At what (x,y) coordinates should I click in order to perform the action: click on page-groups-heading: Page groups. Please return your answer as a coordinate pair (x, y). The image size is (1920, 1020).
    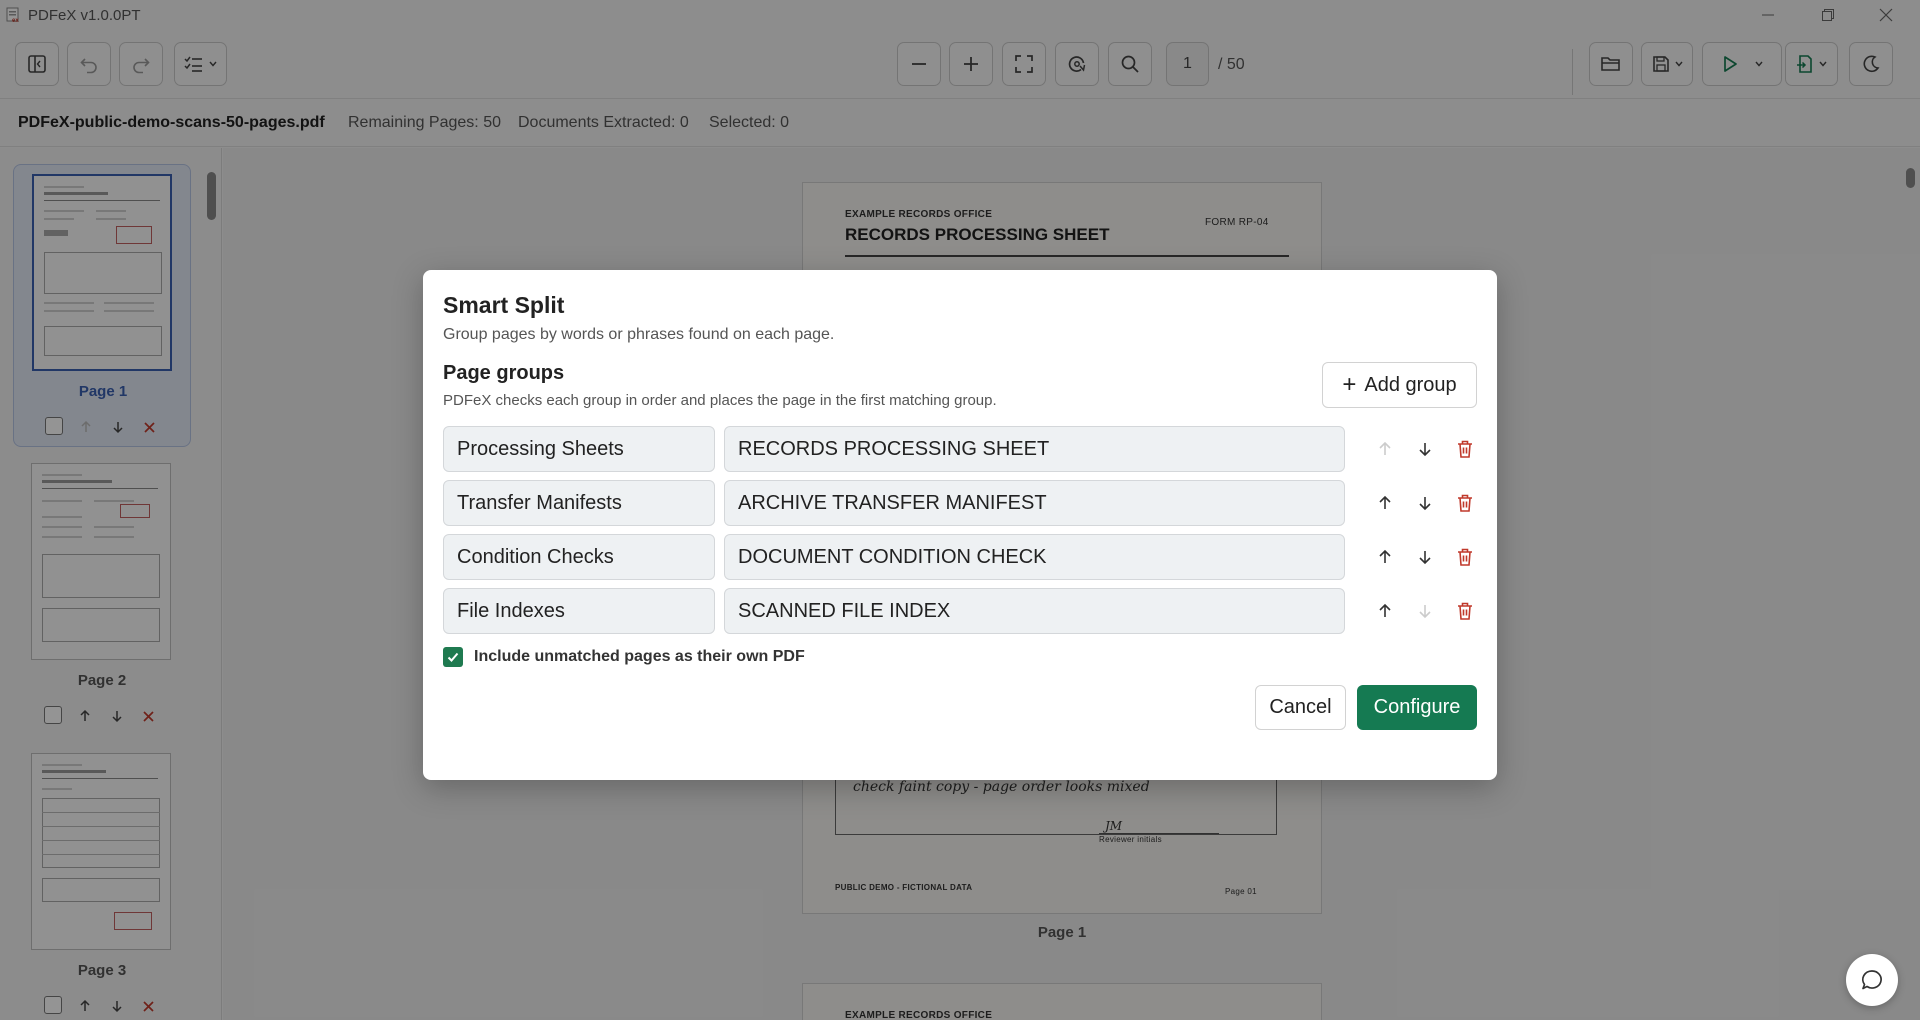
    Looking at the image, I should click on (504, 373).